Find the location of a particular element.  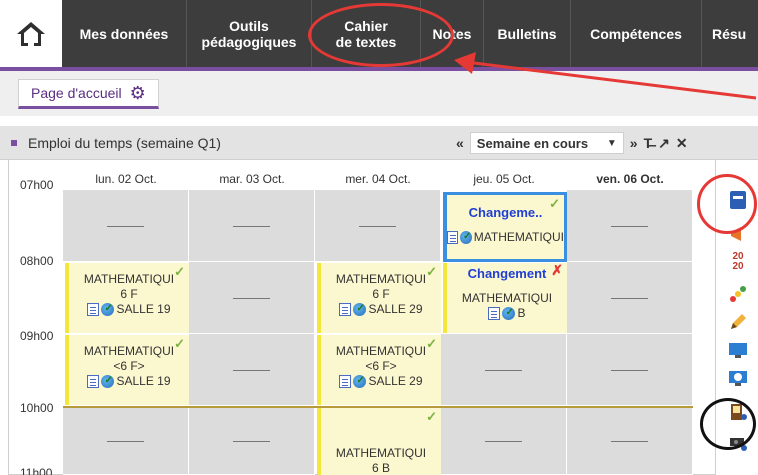

day-header: jeu. 05 Oct. is located at coordinates (504, 179).